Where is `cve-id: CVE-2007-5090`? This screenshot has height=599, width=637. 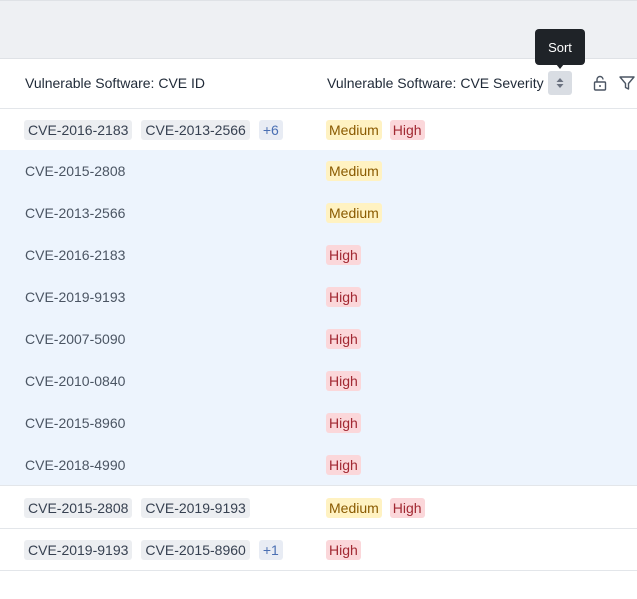 cve-id: CVE-2007-5090 is located at coordinates (75, 339).